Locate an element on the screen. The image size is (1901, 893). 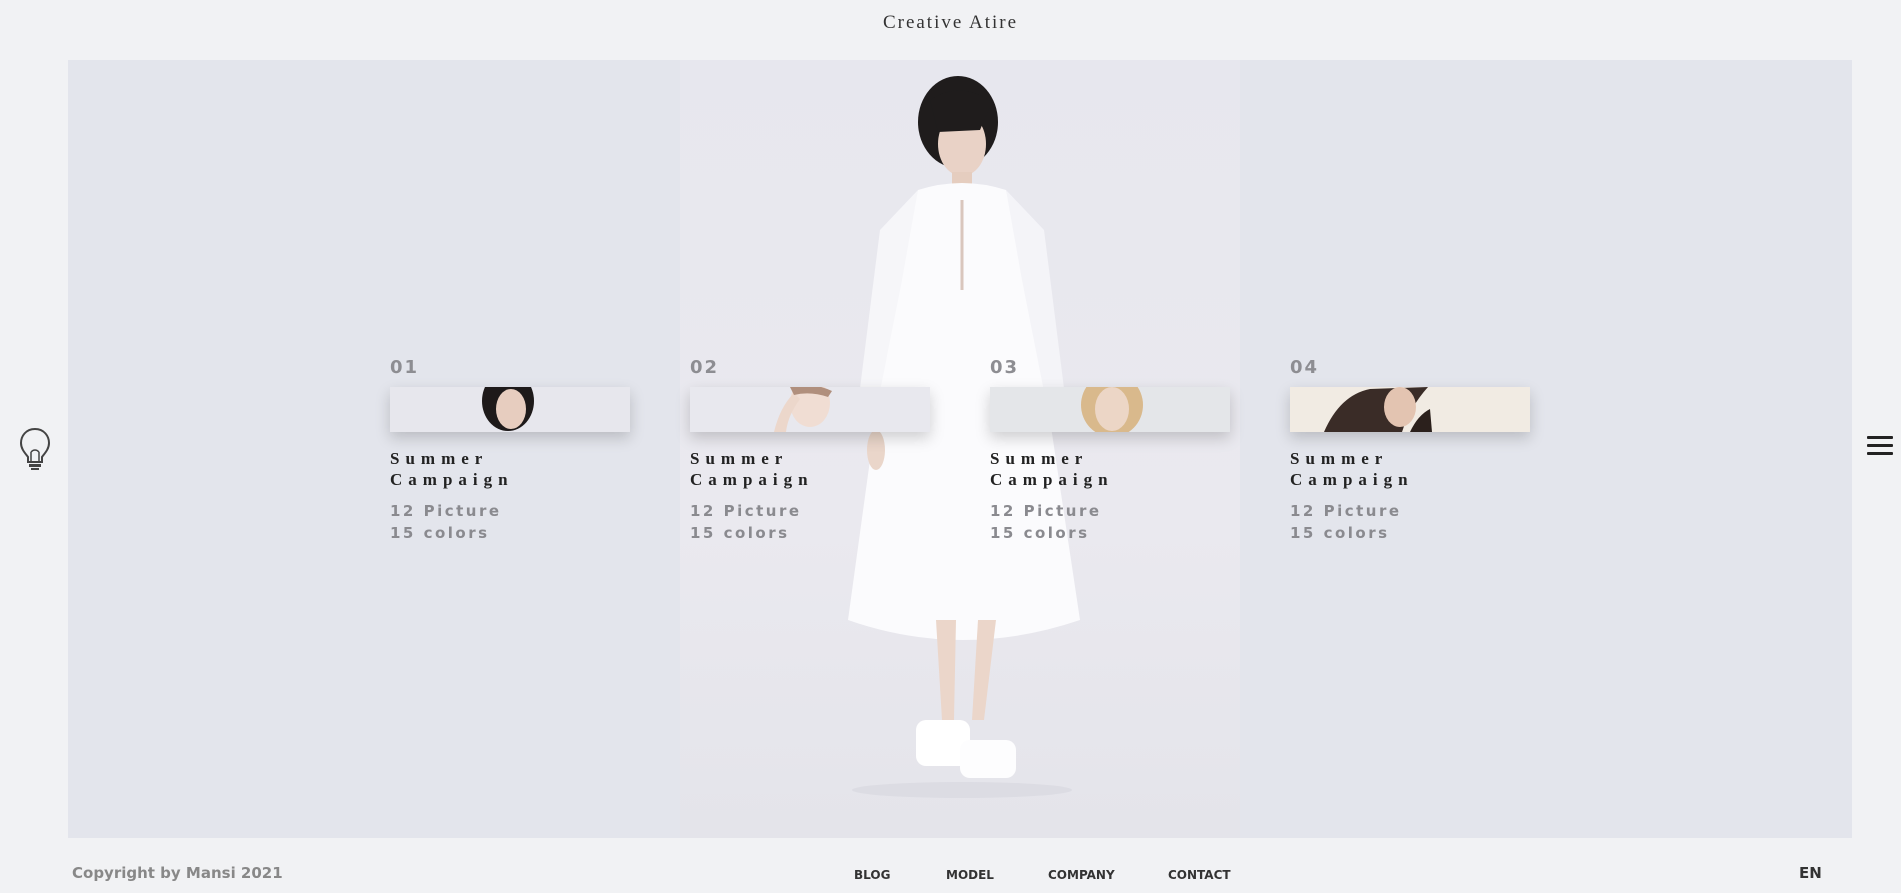
campaign-card: 01 Summer Campaign 12 Picture 15 colors is located at coordinates (510, 450).